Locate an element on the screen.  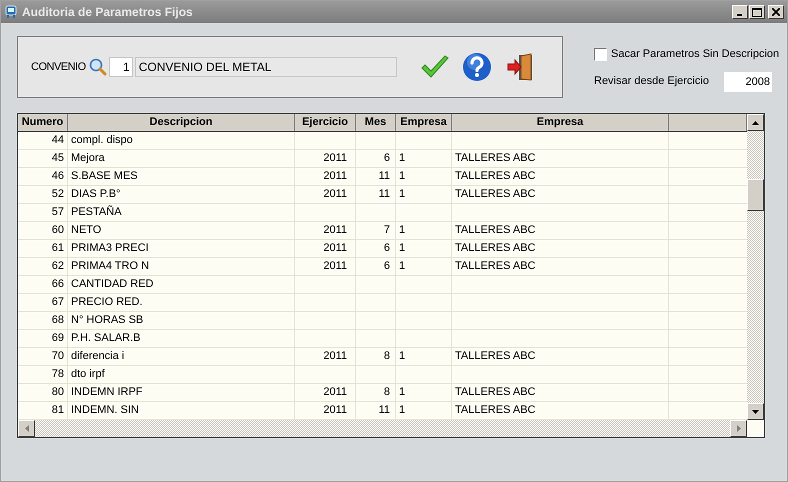
table-cell-text: DIAS P.B° is located at coordinates (96, 194).